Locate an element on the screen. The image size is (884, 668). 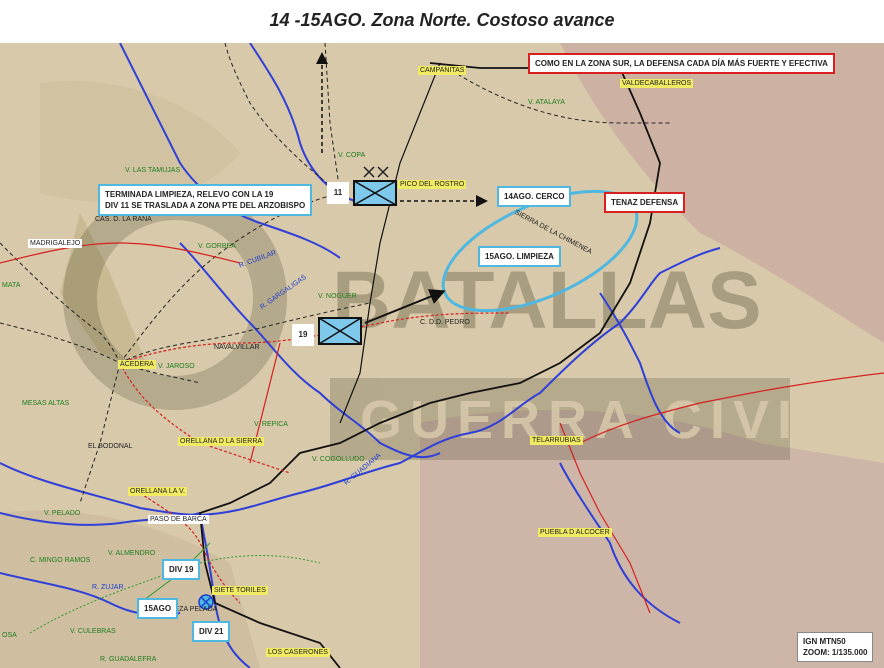
place-label: CAMPANITAS is located at coordinates (442, 70).